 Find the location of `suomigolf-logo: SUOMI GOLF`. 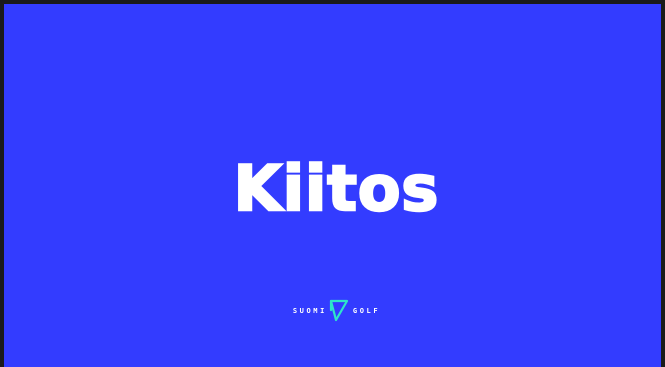

suomigolf-logo: SUOMI GOLF is located at coordinates (334, 311).